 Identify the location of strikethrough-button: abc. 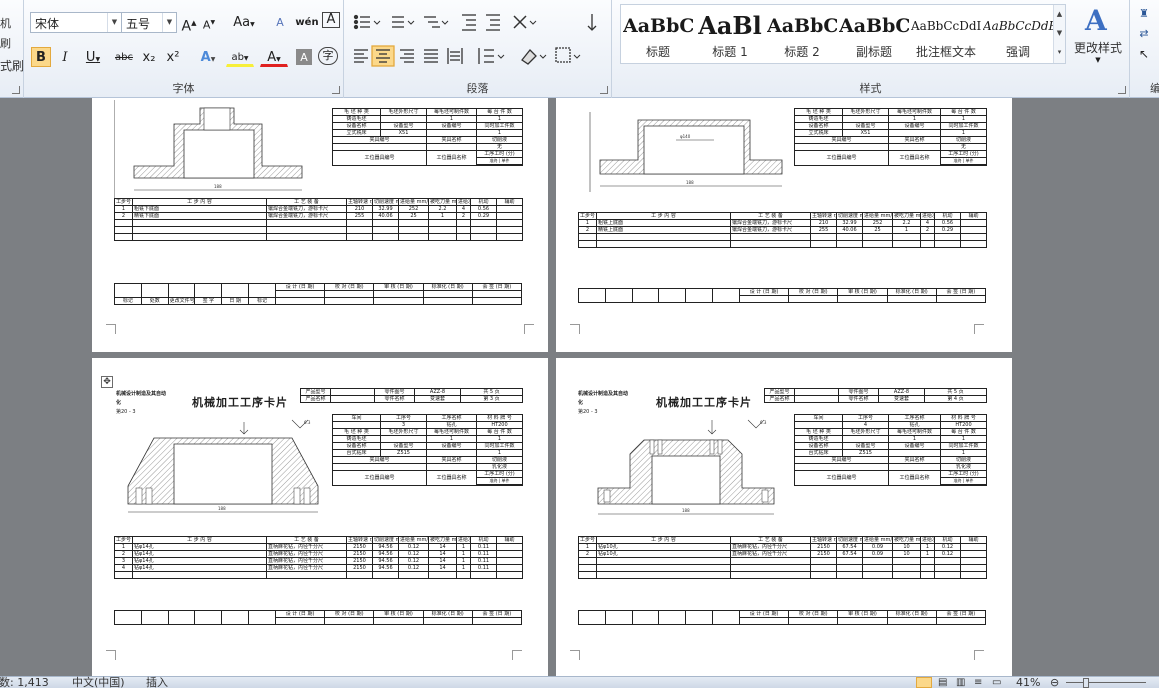
(124, 57).